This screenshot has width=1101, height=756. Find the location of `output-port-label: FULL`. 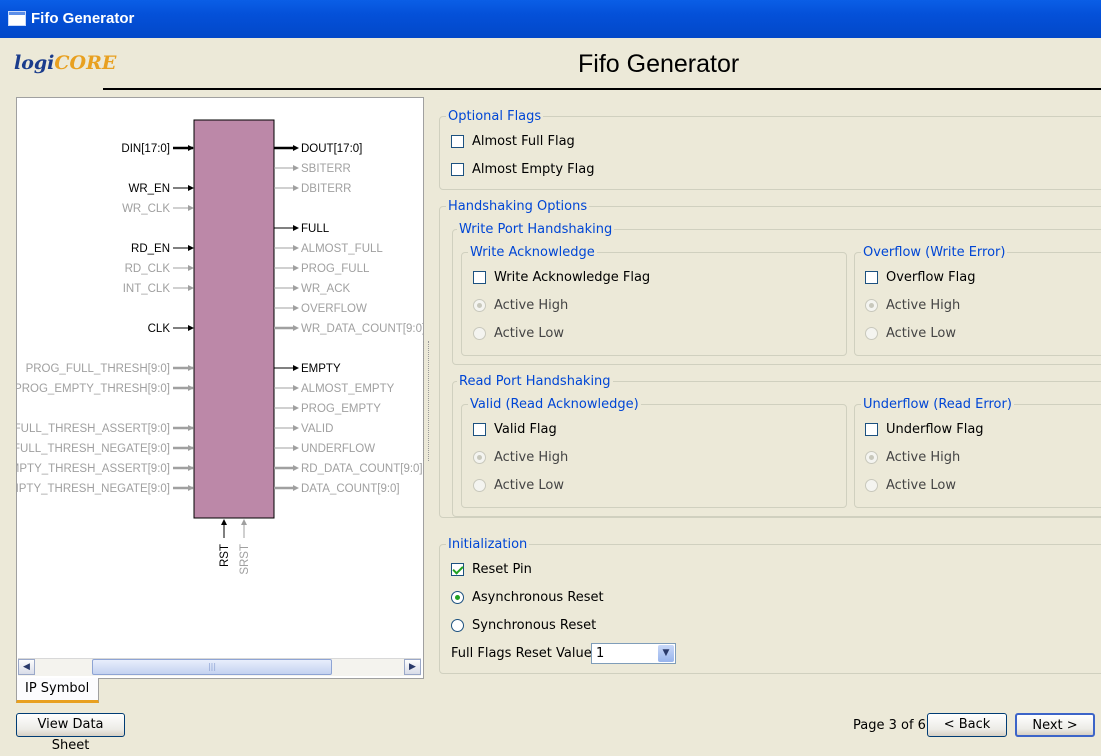

output-port-label: FULL is located at coordinates (315, 229).